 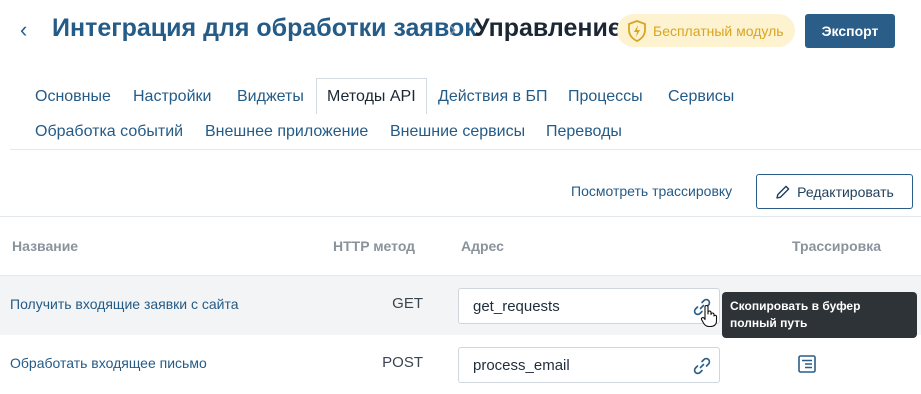 What do you see at coordinates (589, 365) in the screenshot?
I see `address-field: process_email` at bounding box center [589, 365].